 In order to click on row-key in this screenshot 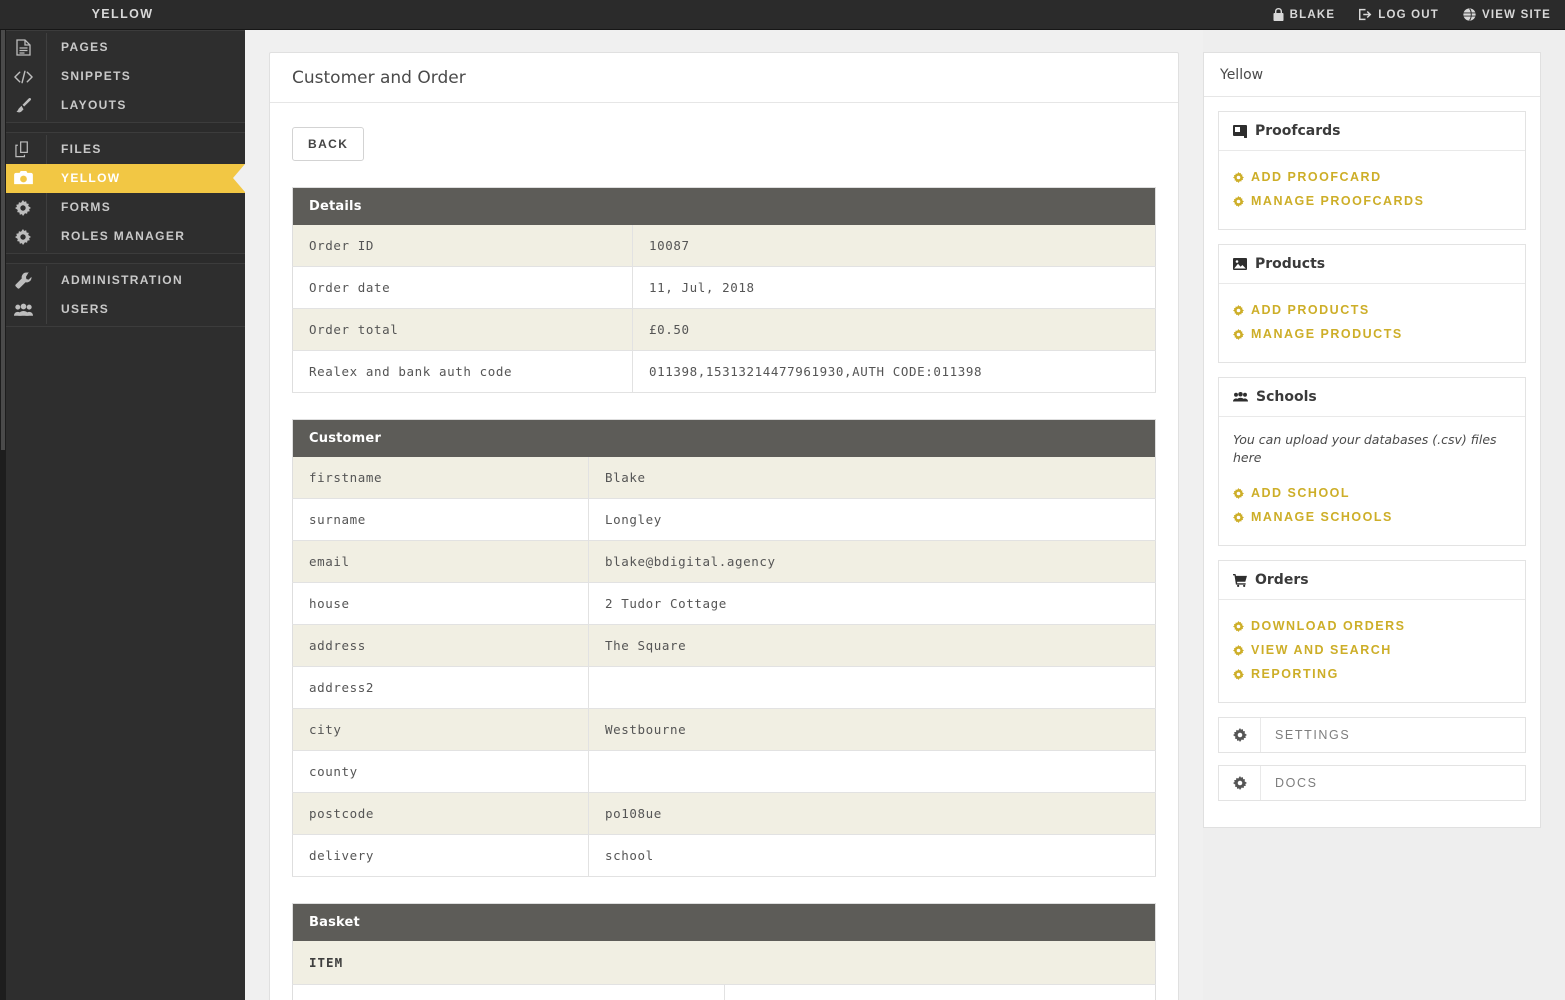, I will do `click(508, 992)`.